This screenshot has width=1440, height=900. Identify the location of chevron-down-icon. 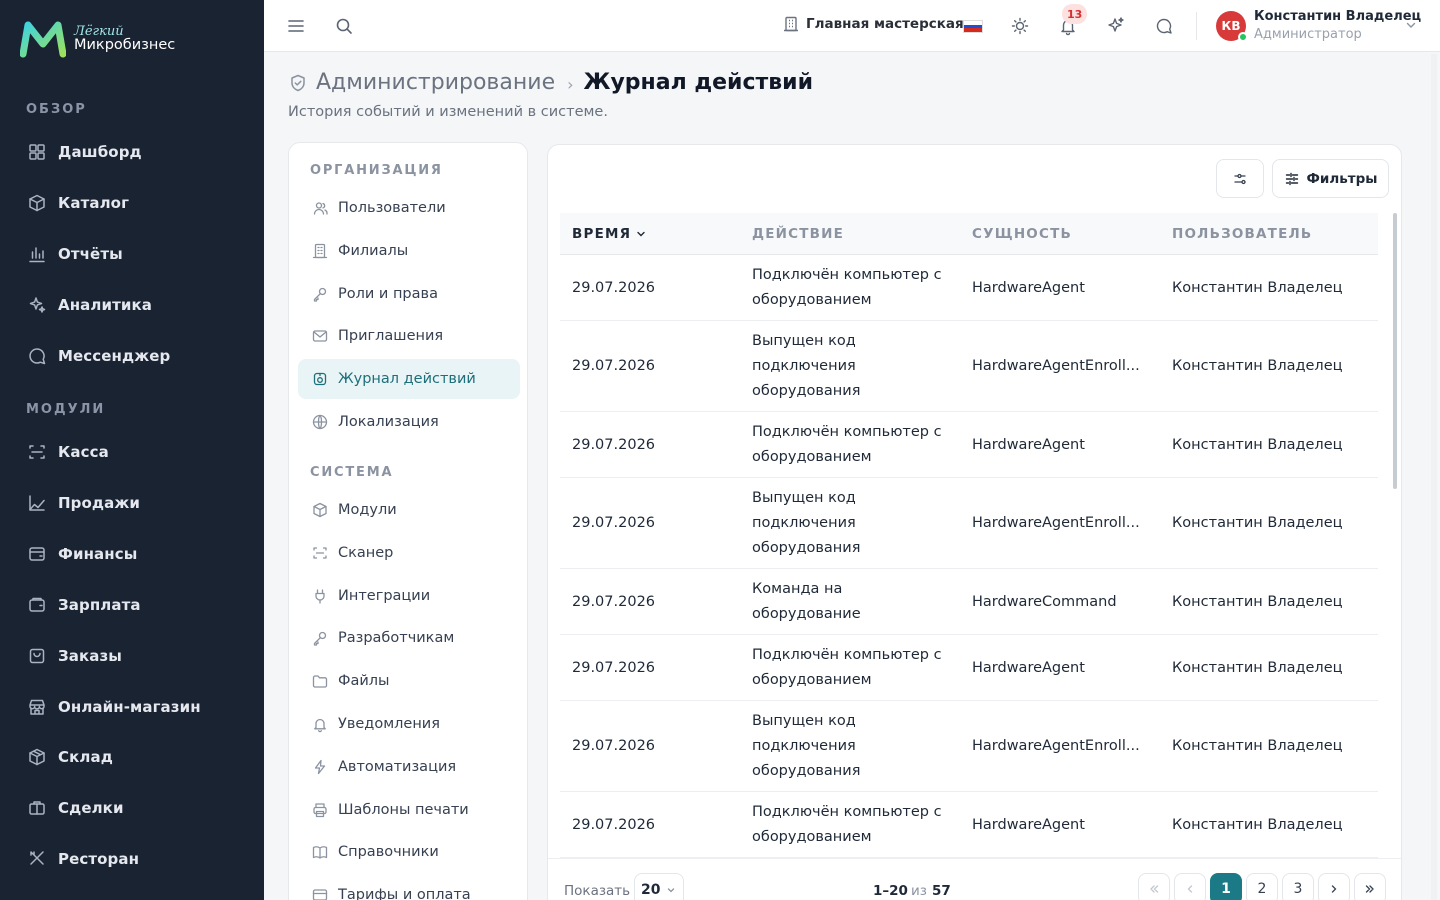
(1411, 25).